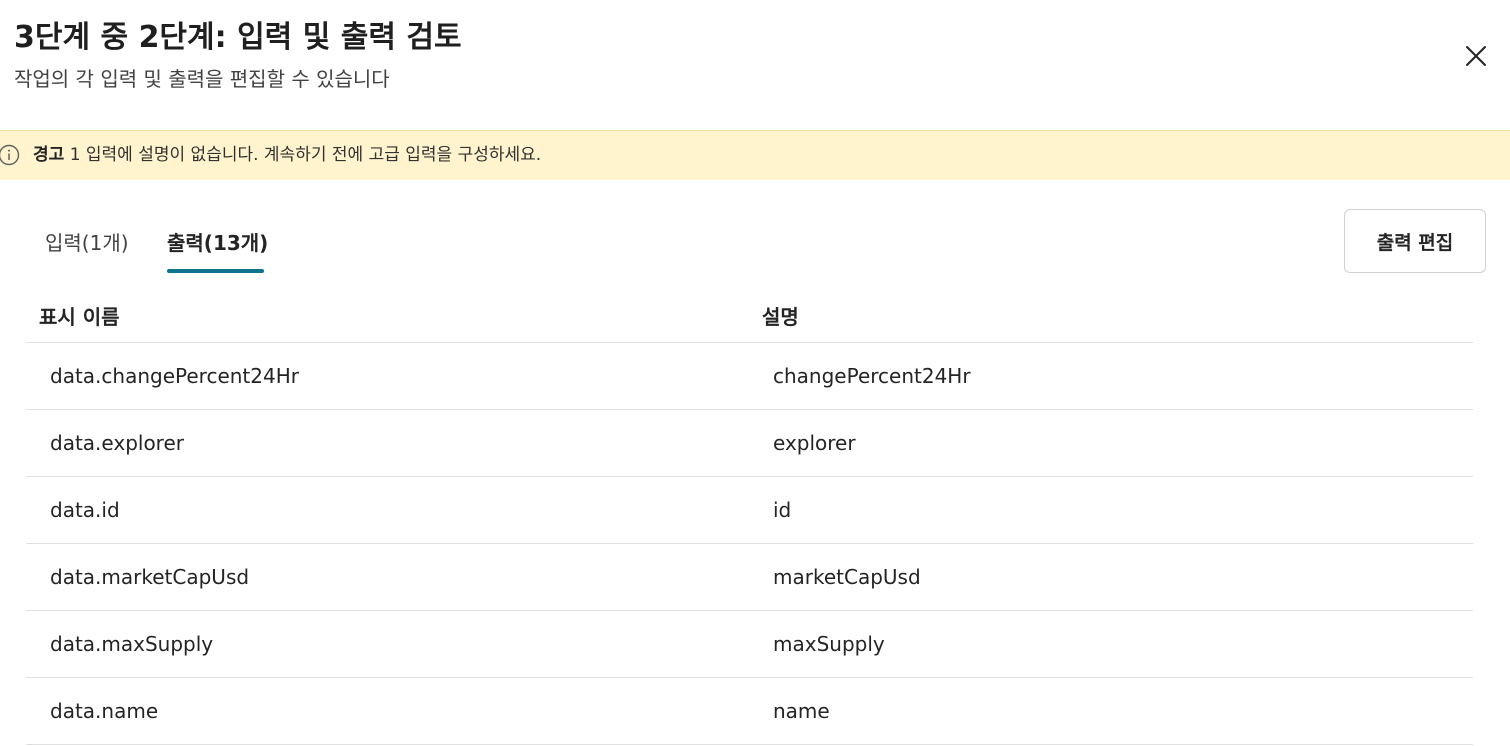 This screenshot has height=746, width=1510. I want to click on table-row: data.maxSupply maxSupply, so click(749, 644).